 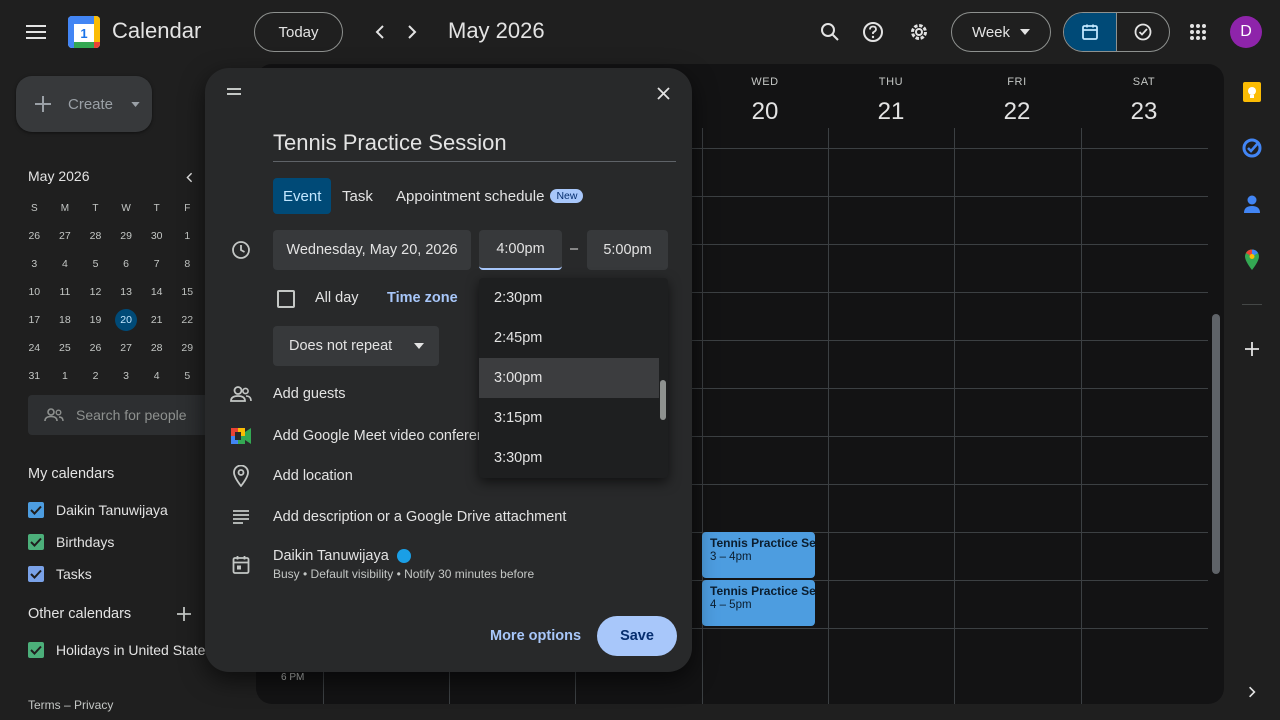 I want to click on main-menu-button, so click(x=36, y=32).